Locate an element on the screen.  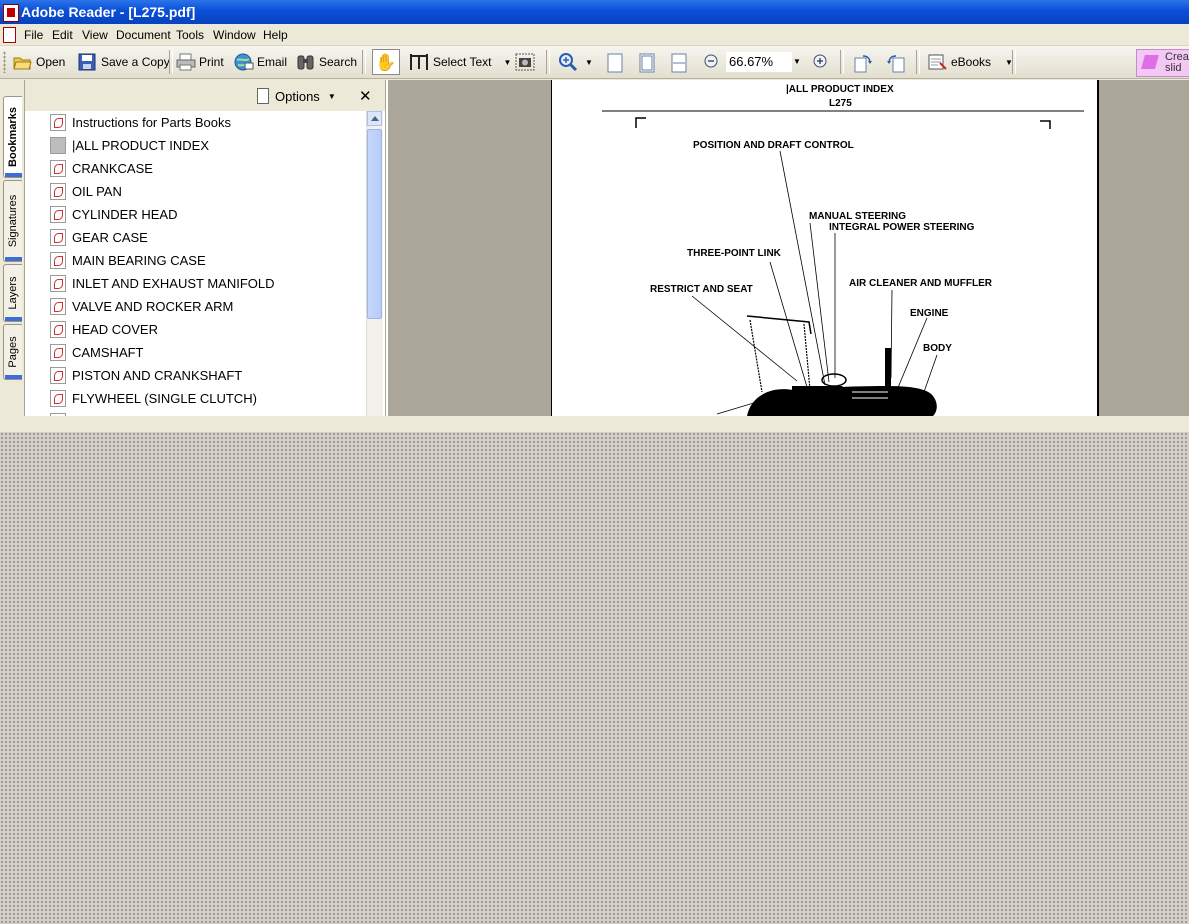
bookmark-item: CRANKCASE is located at coordinates (197, 168).